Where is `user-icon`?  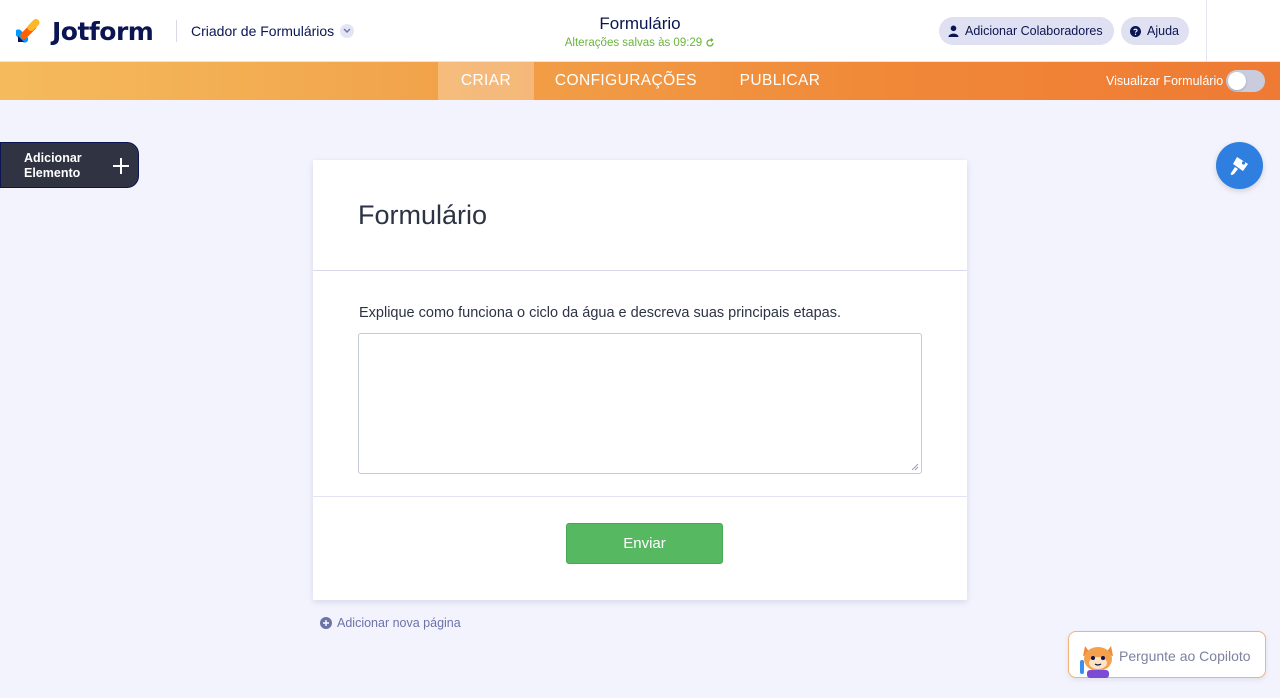 user-icon is located at coordinates (953, 31).